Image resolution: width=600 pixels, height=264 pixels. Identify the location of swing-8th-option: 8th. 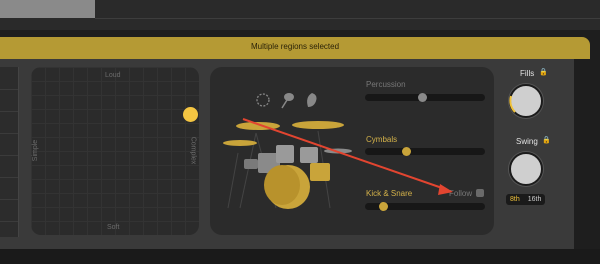
(515, 199).